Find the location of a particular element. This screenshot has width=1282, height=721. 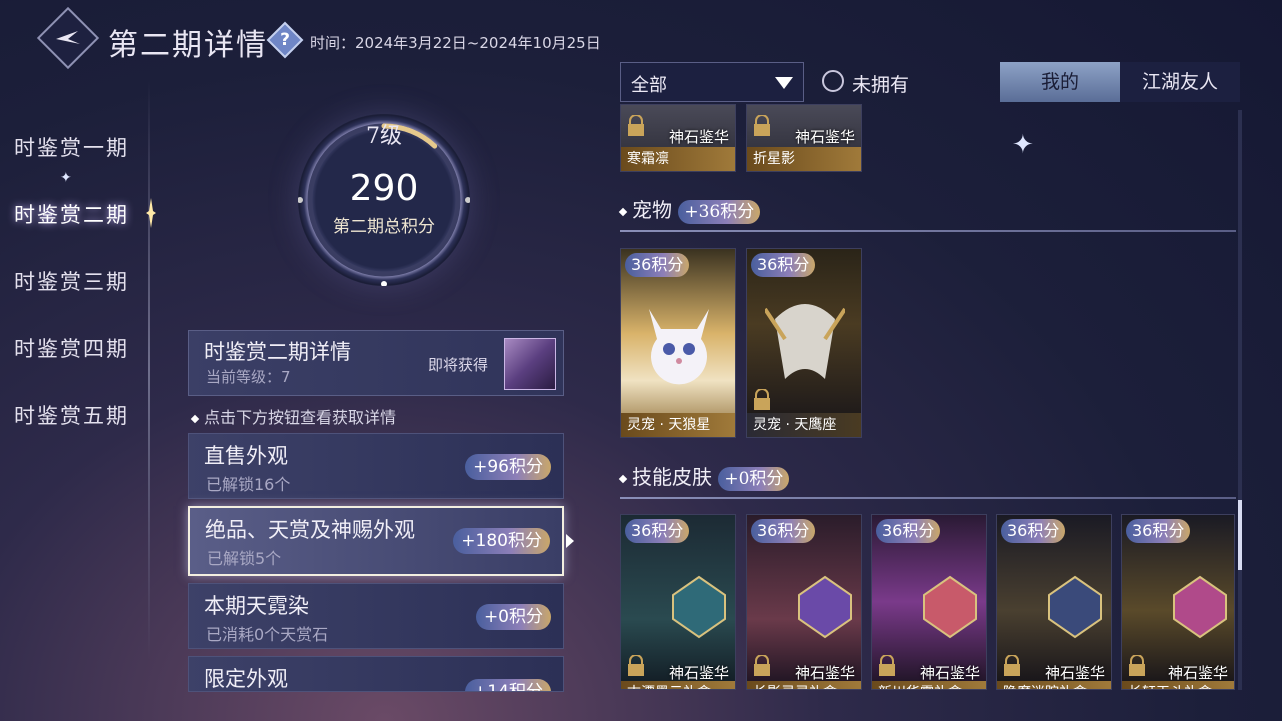

category-dye: 本期天霓染 已消耗0个天赏石 +0积分 is located at coordinates (376, 616).